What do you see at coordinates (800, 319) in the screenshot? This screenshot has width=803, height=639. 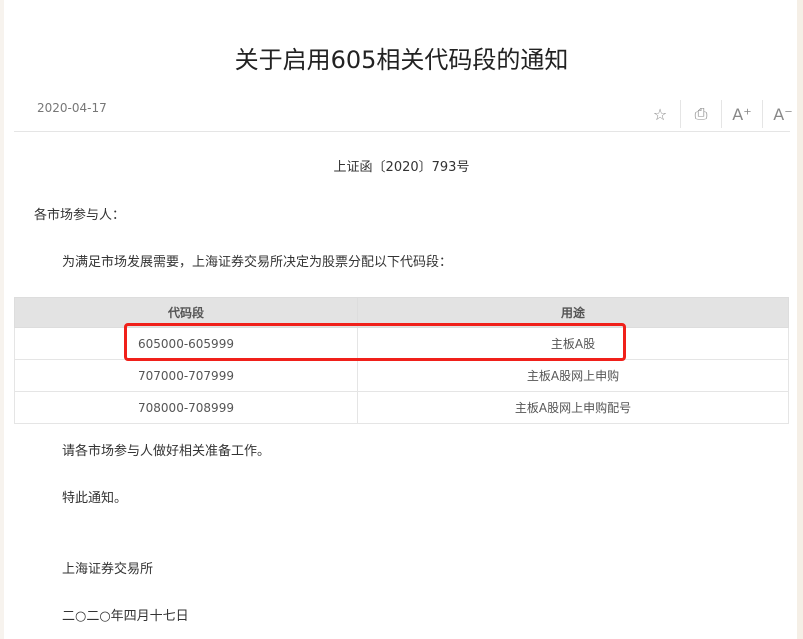 I see `scrollbar` at bounding box center [800, 319].